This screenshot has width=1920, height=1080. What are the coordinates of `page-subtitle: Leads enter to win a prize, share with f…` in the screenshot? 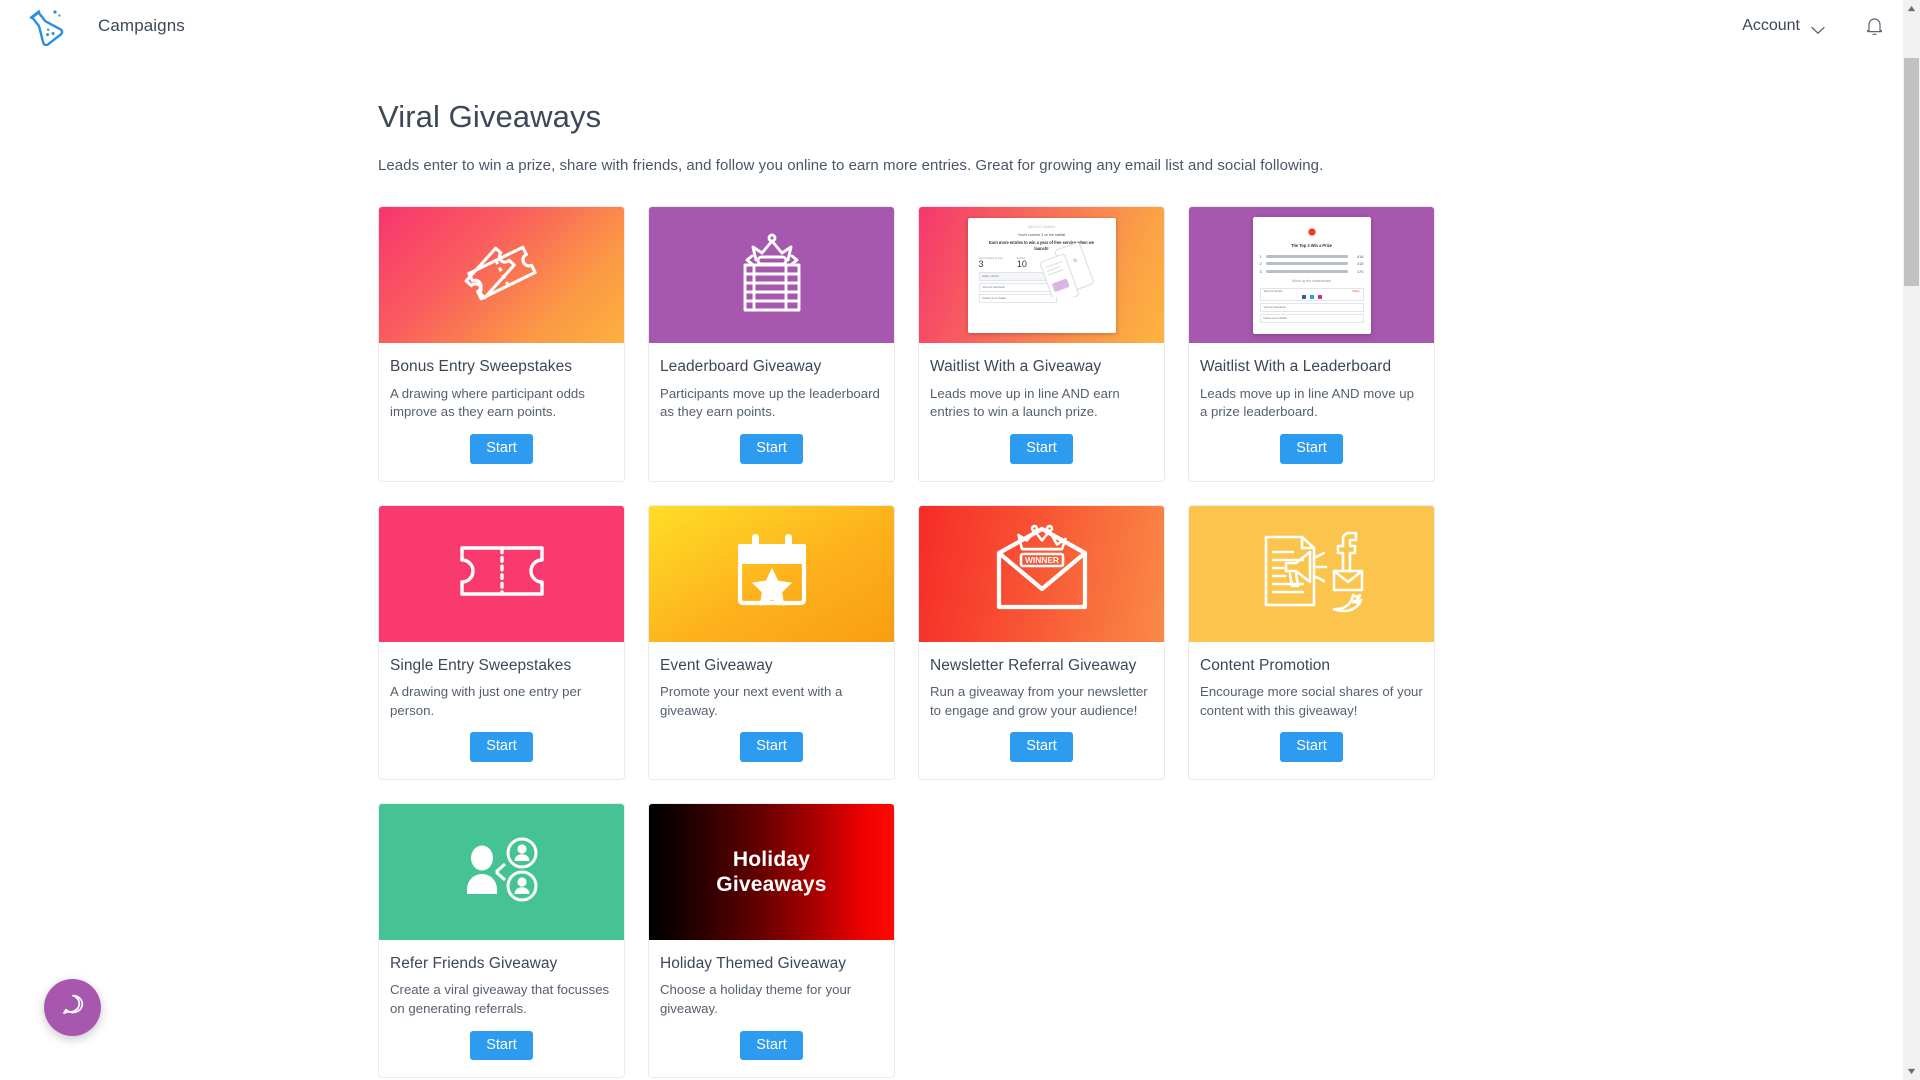 It's located at (851, 166).